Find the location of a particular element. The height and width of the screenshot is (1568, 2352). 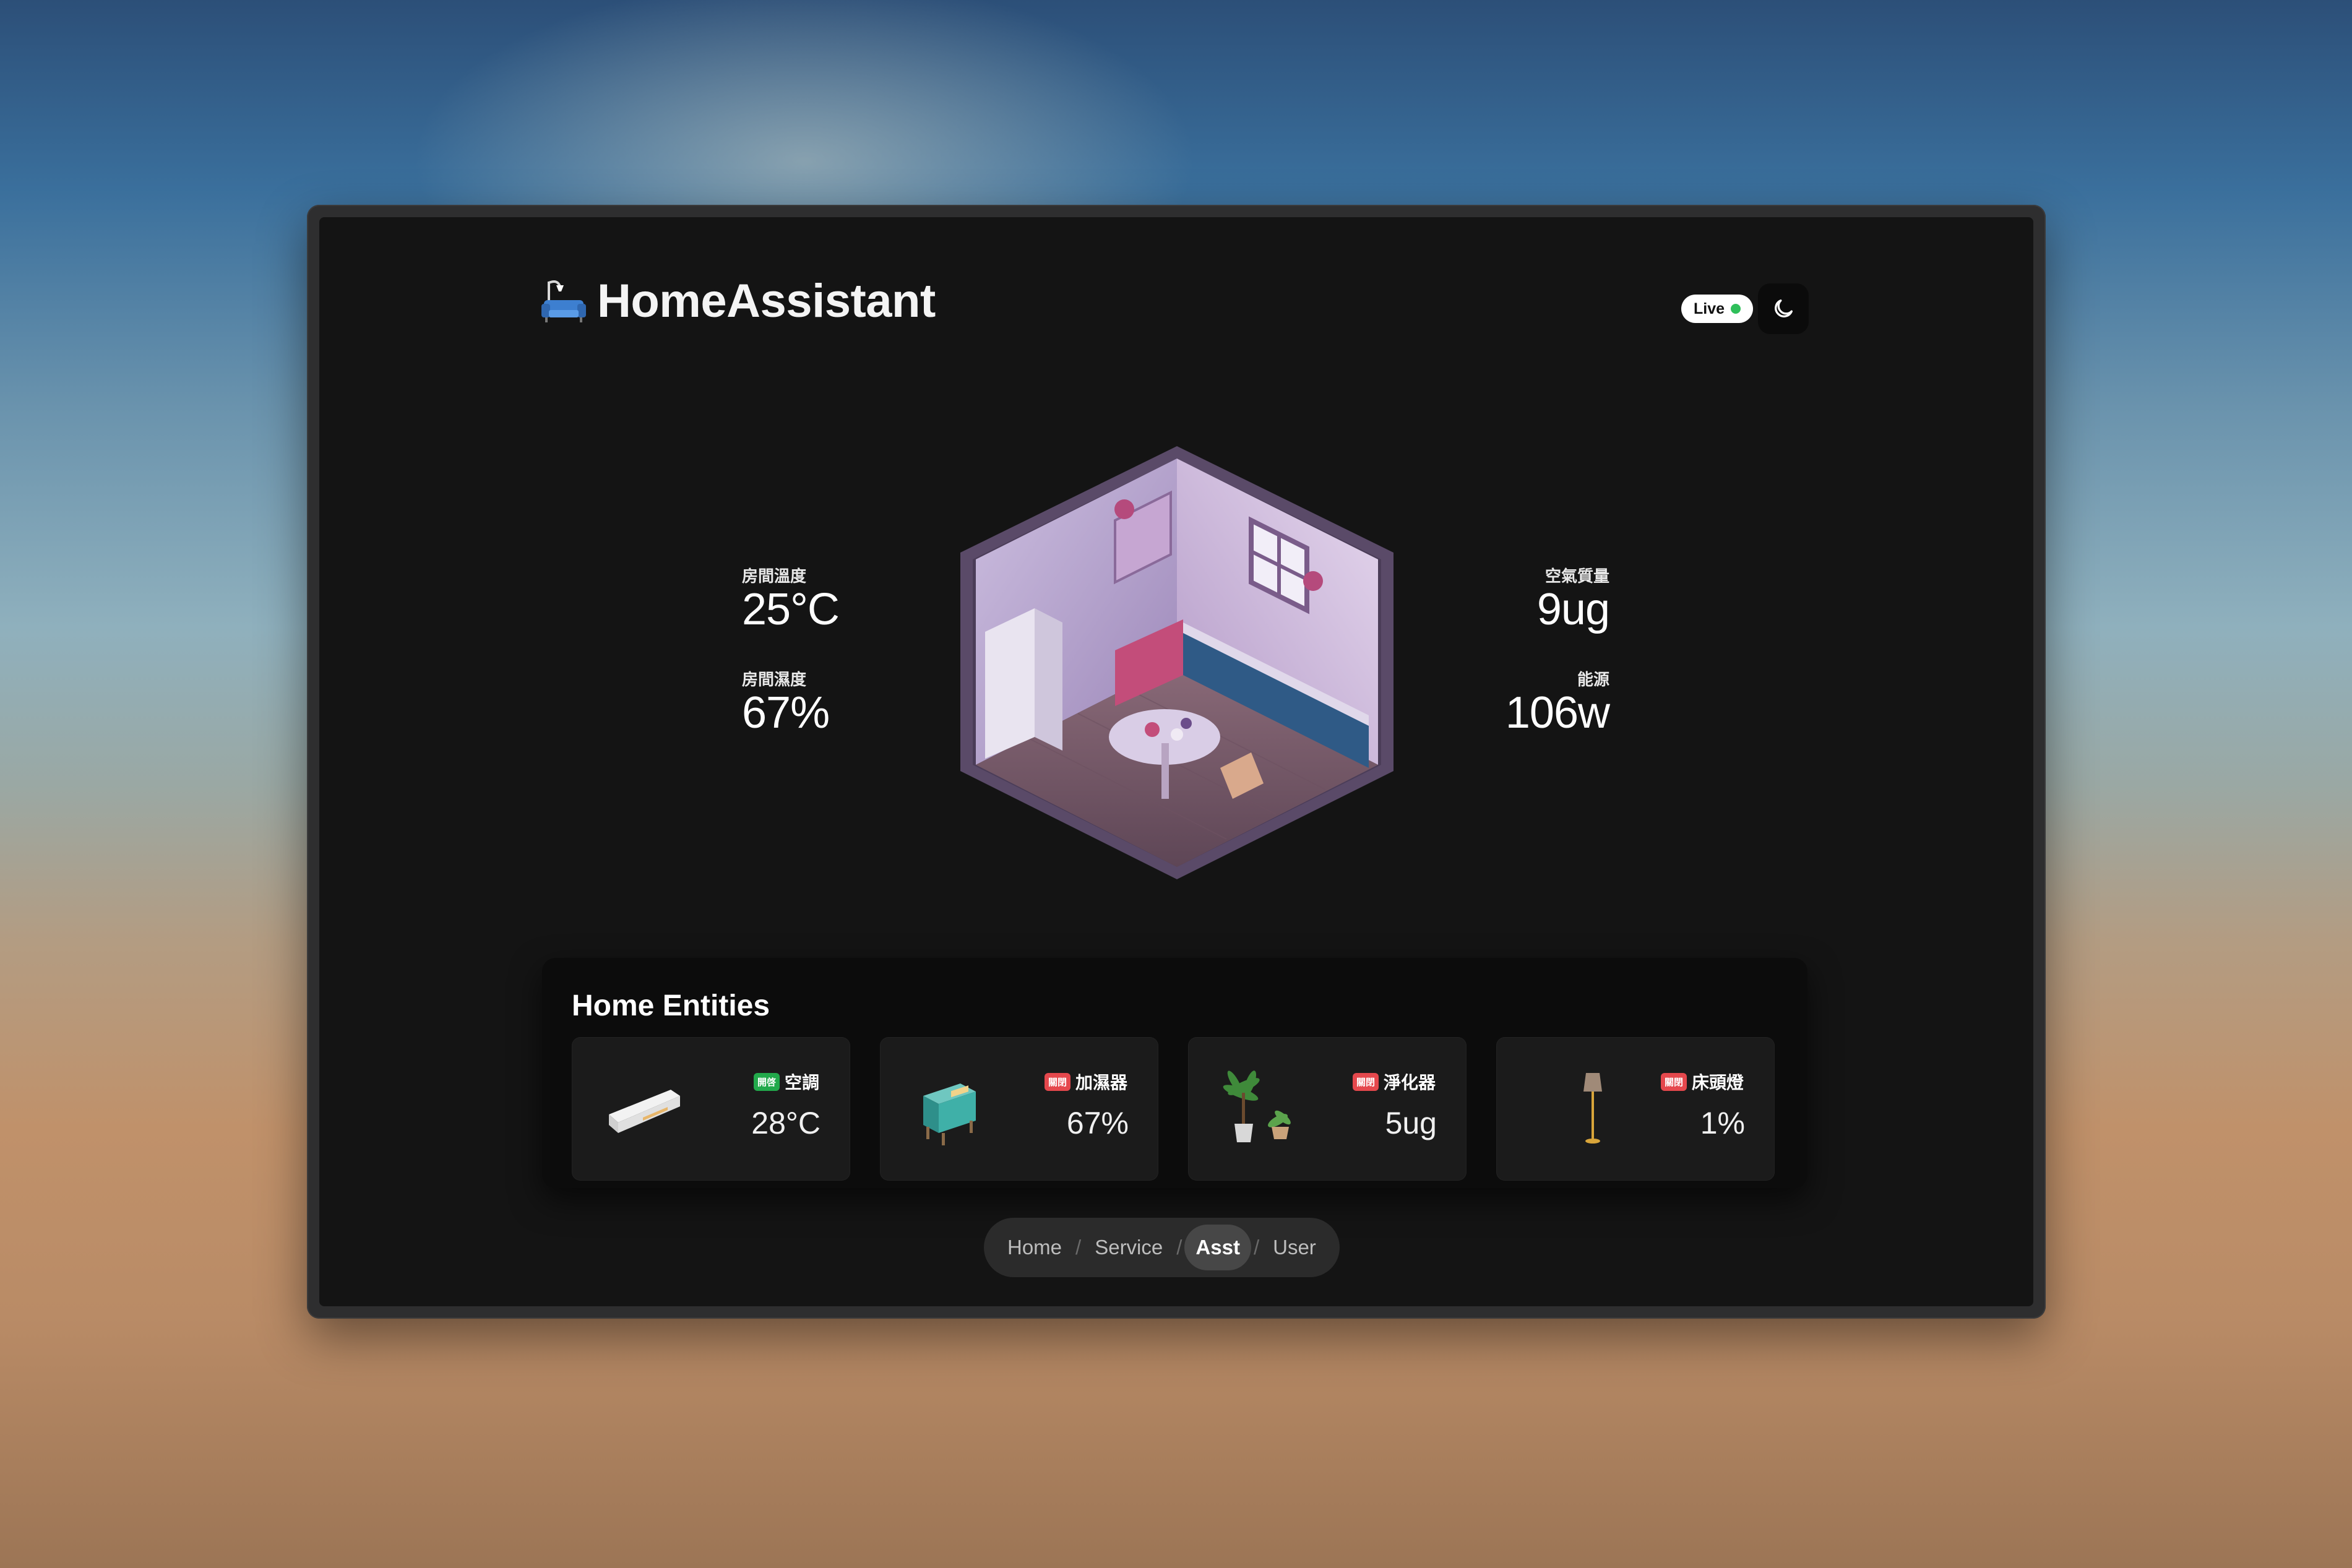

bottom-navigation: Home / Service / Asst / User is located at coordinates (1162, 1247).